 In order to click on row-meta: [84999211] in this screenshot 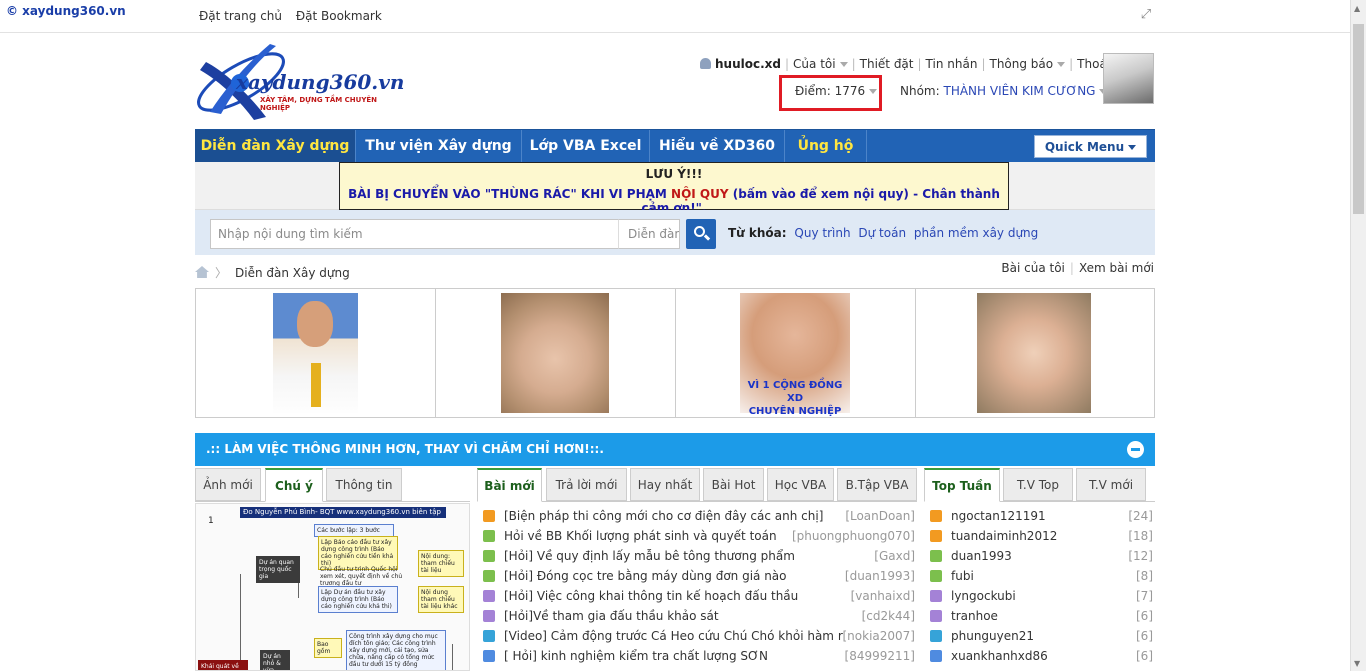, I will do `click(879, 656)`.